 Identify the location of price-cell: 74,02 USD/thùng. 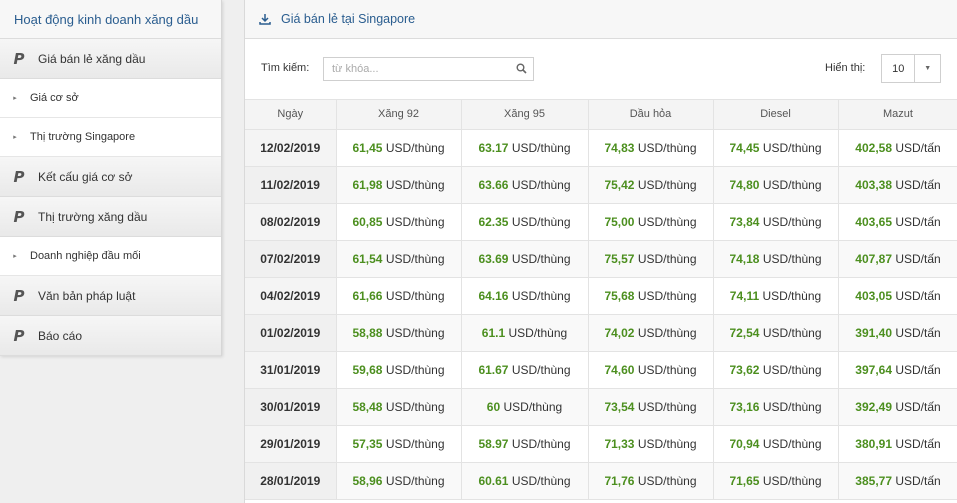
(651, 333).